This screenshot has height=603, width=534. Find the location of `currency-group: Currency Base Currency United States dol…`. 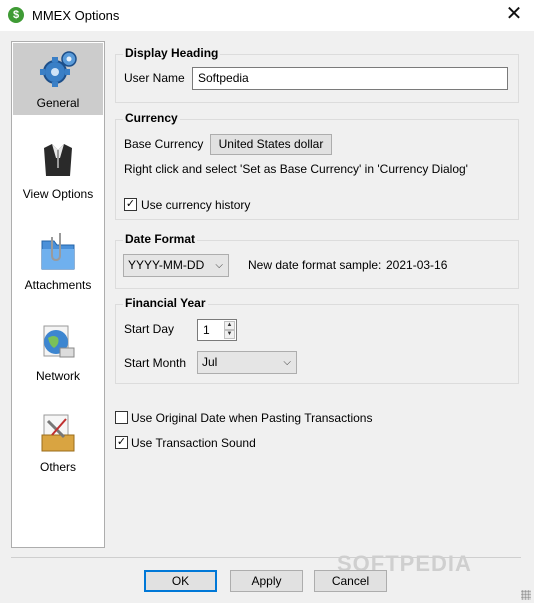

currency-group: Currency Base Currency United States dol… is located at coordinates (317, 165).